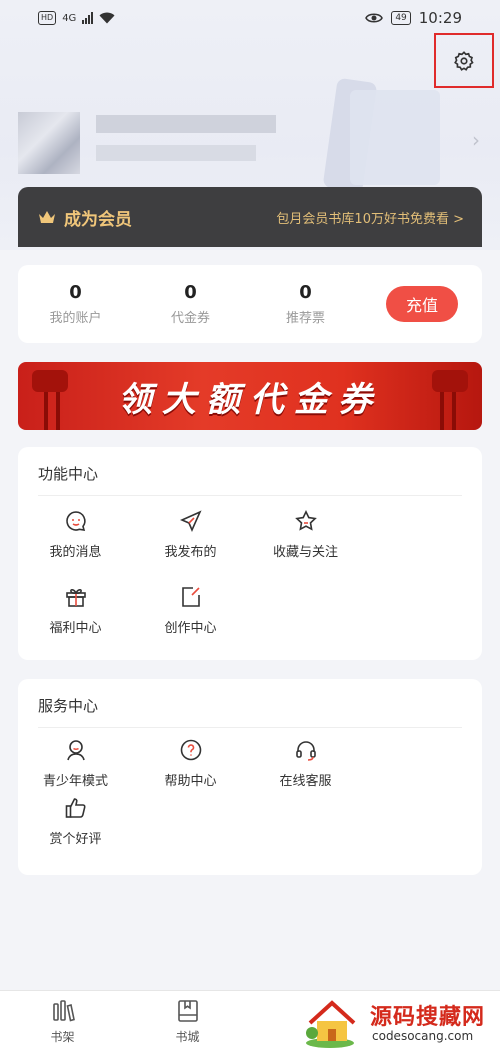  I want to click on hd-badge: HD, so click(47, 18).